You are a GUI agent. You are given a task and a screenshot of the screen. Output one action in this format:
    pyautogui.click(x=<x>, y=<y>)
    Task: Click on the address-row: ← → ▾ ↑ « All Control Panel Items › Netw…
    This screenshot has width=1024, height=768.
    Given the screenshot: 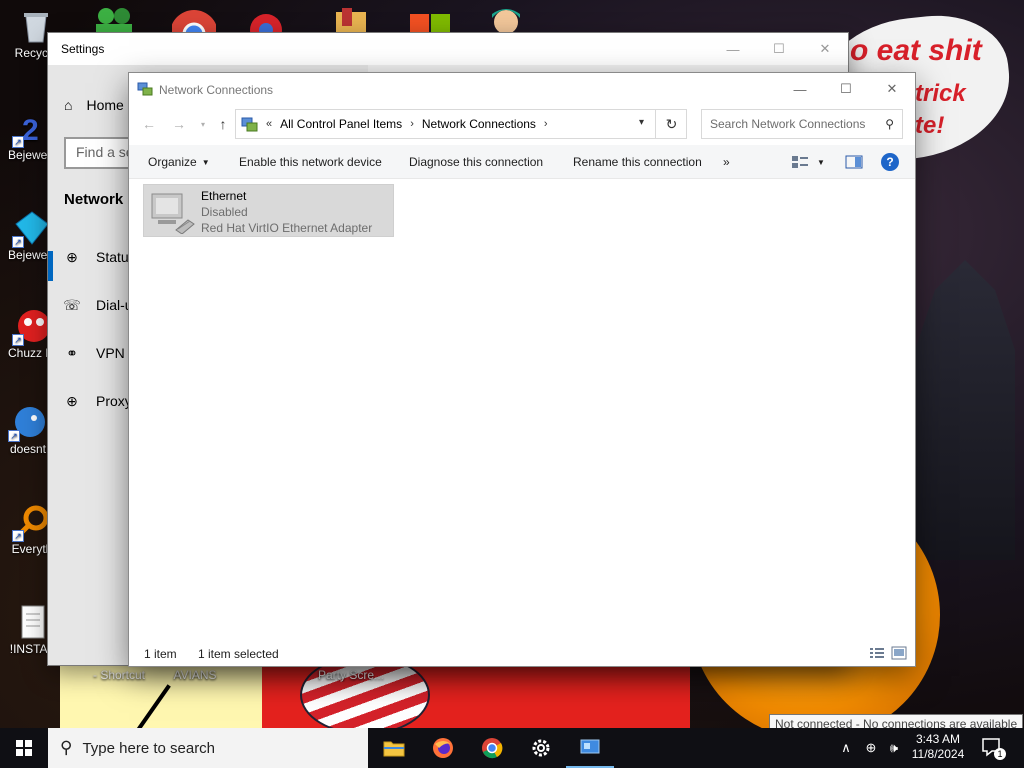 What is the action you would take?
    pyautogui.click(x=522, y=124)
    